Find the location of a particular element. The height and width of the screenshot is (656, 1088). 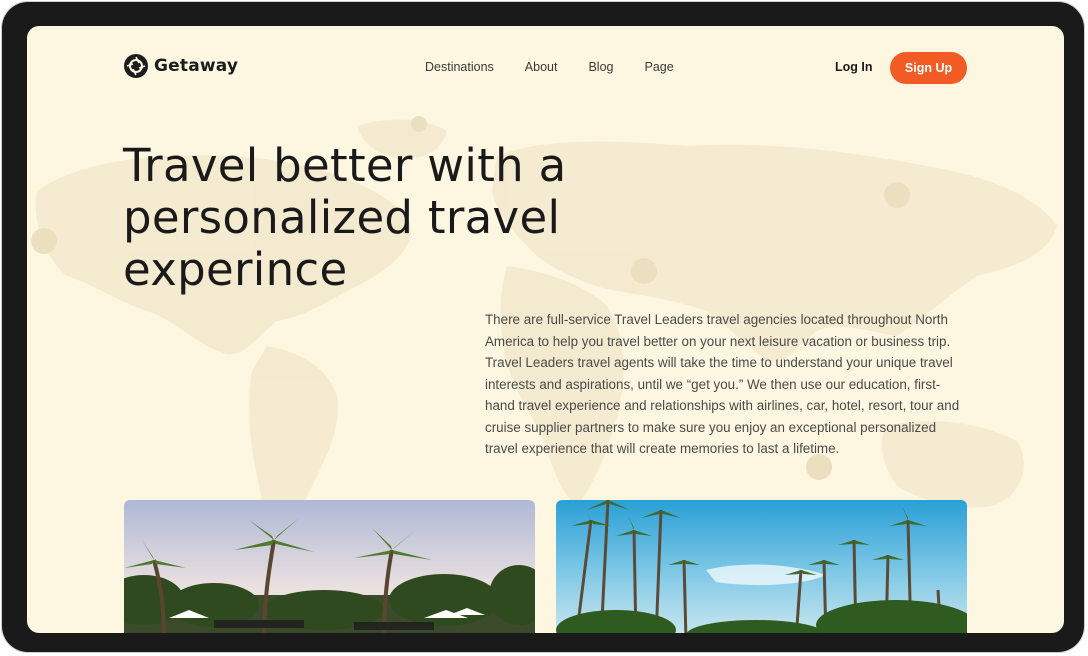

login-link: Log In is located at coordinates (854, 67).